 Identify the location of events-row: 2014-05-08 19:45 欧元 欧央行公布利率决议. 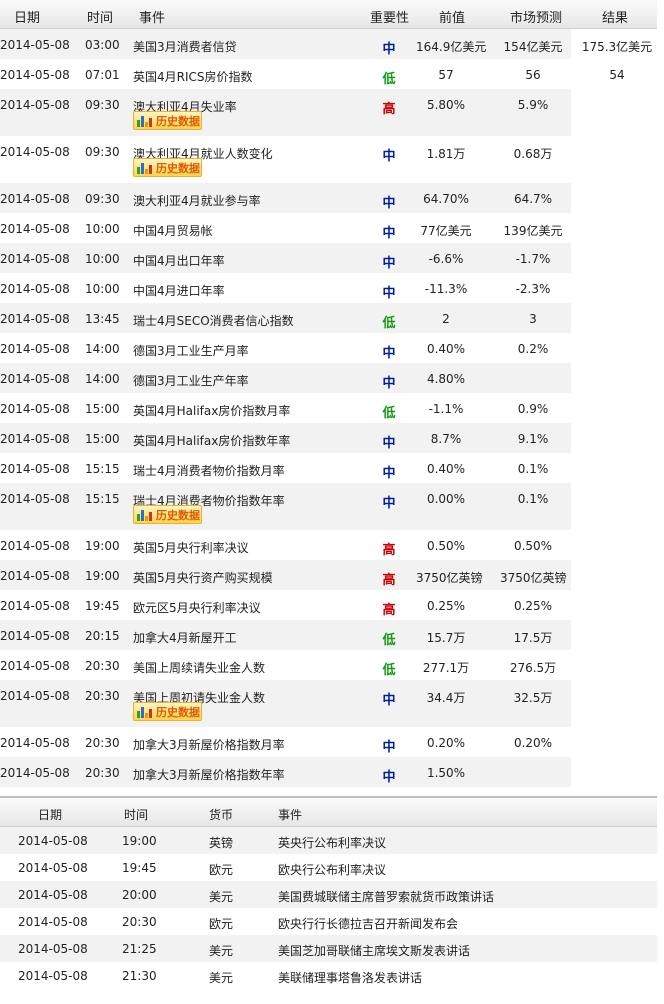
(328, 867).